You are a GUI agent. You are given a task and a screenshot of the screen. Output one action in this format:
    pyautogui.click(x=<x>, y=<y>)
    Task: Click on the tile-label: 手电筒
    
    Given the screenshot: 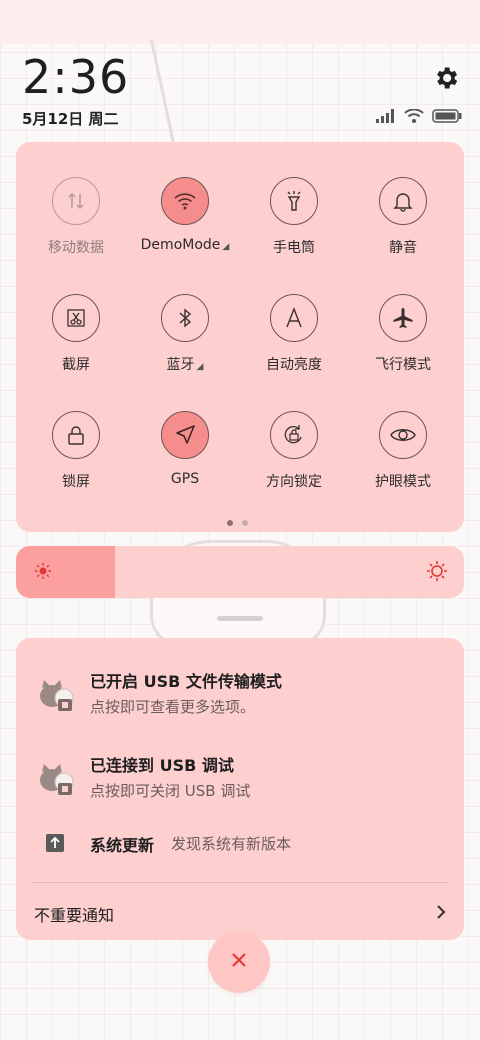 What is the action you would take?
    pyautogui.click(x=294, y=248)
    